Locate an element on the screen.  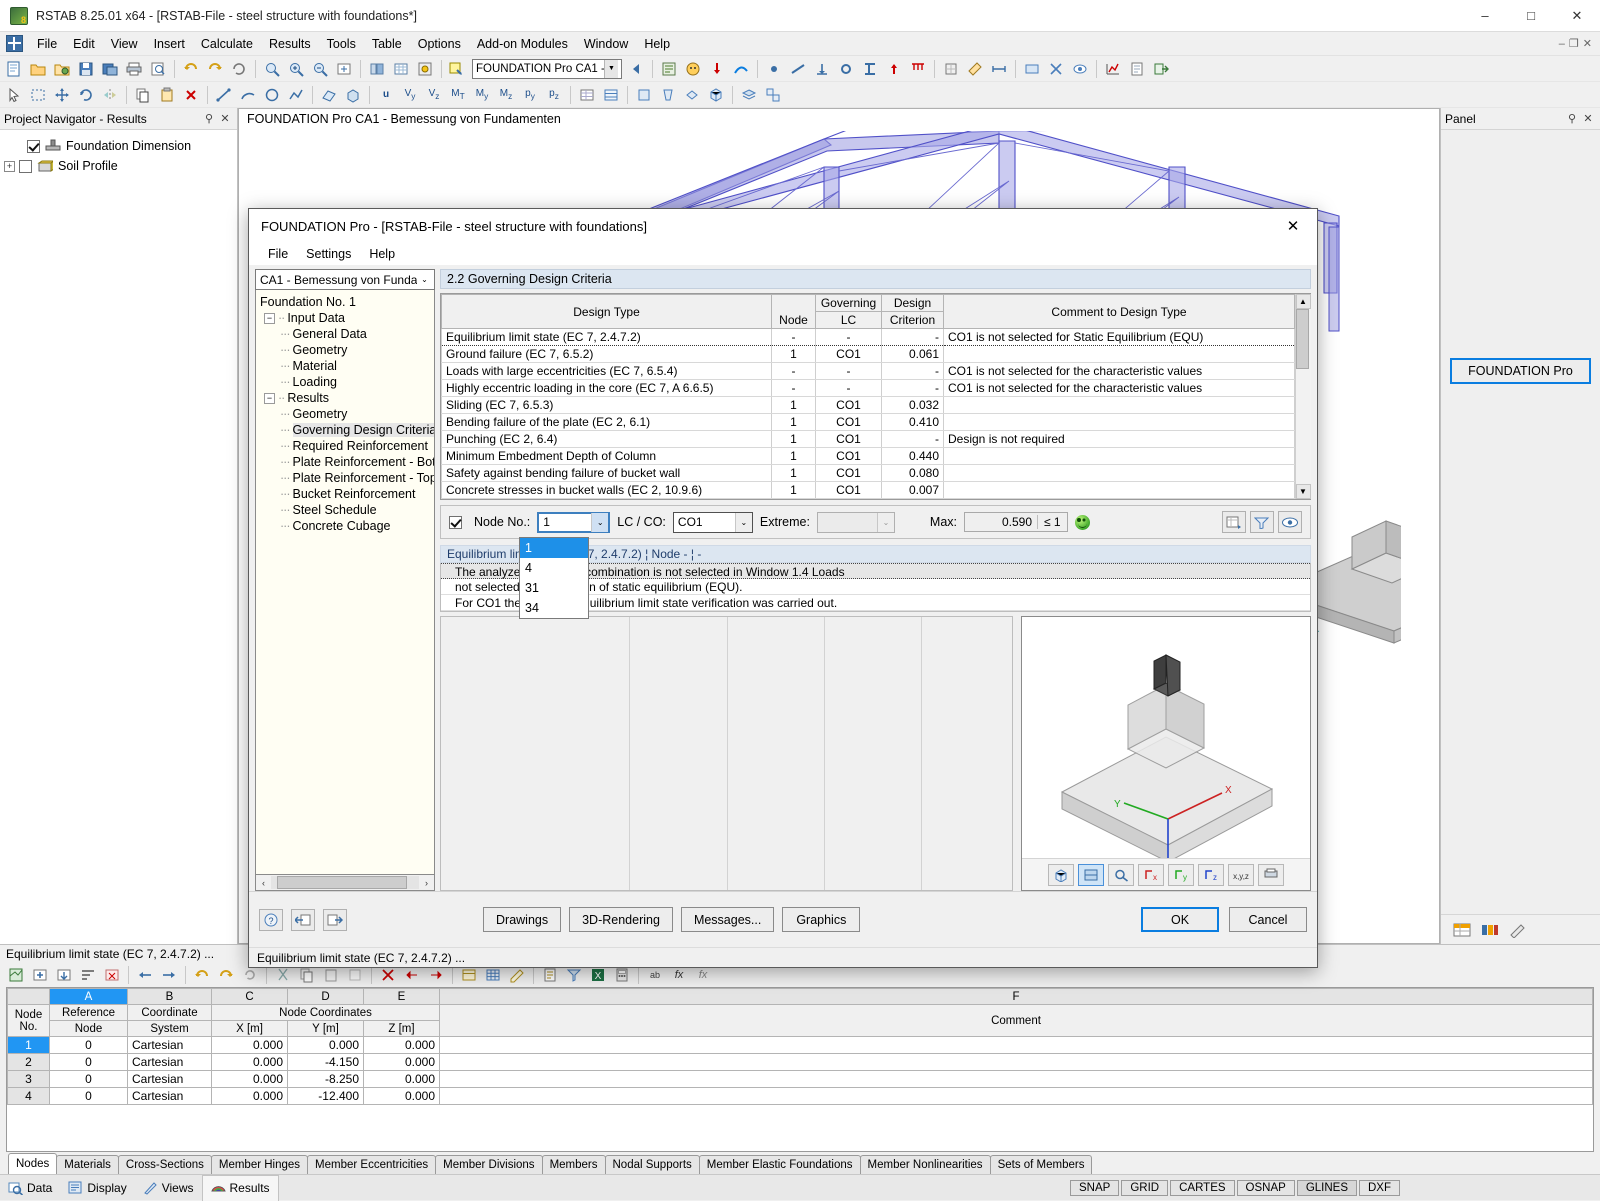
line-draw-icon is located at coordinates (224, 95).